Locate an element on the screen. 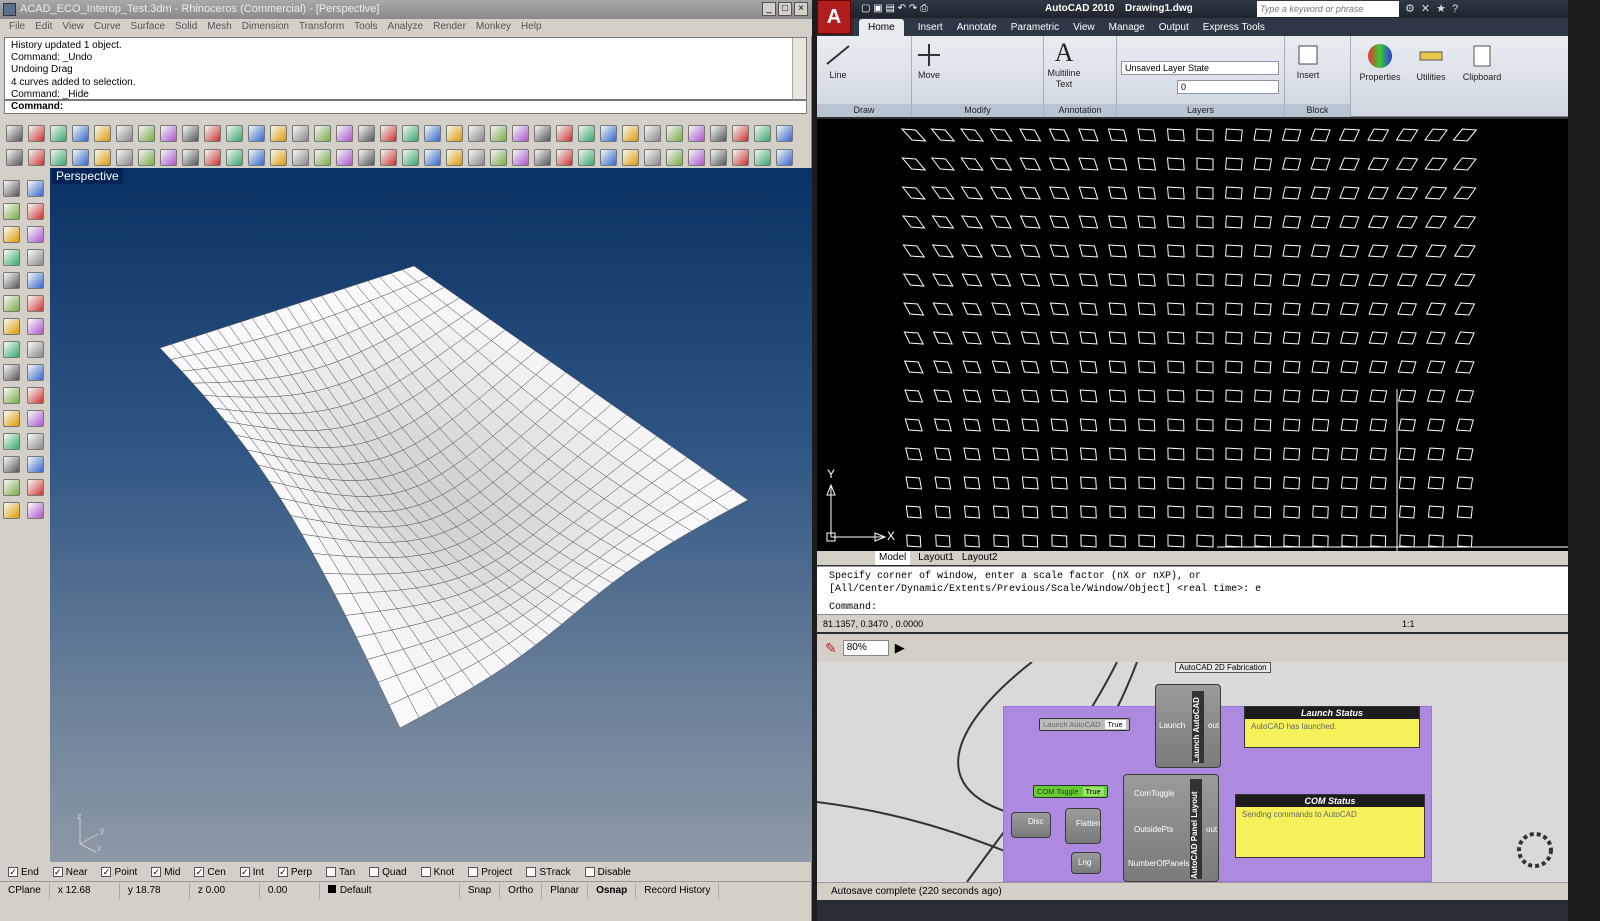 The height and width of the screenshot is (921, 1600). history-scrollbar is located at coordinates (799, 68).